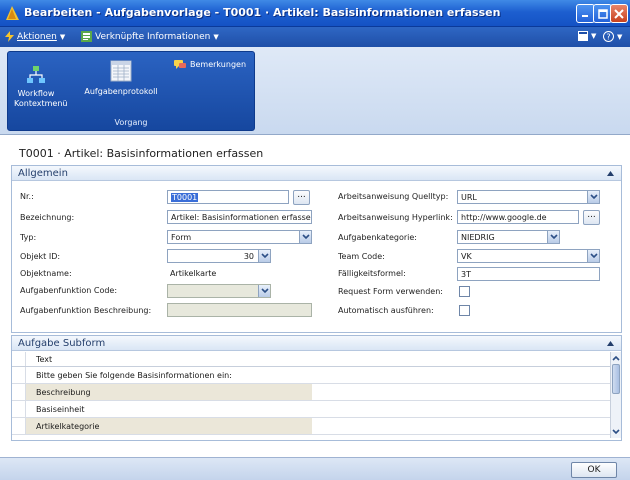  I want to click on typ-dropdown-button, so click(305, 237).